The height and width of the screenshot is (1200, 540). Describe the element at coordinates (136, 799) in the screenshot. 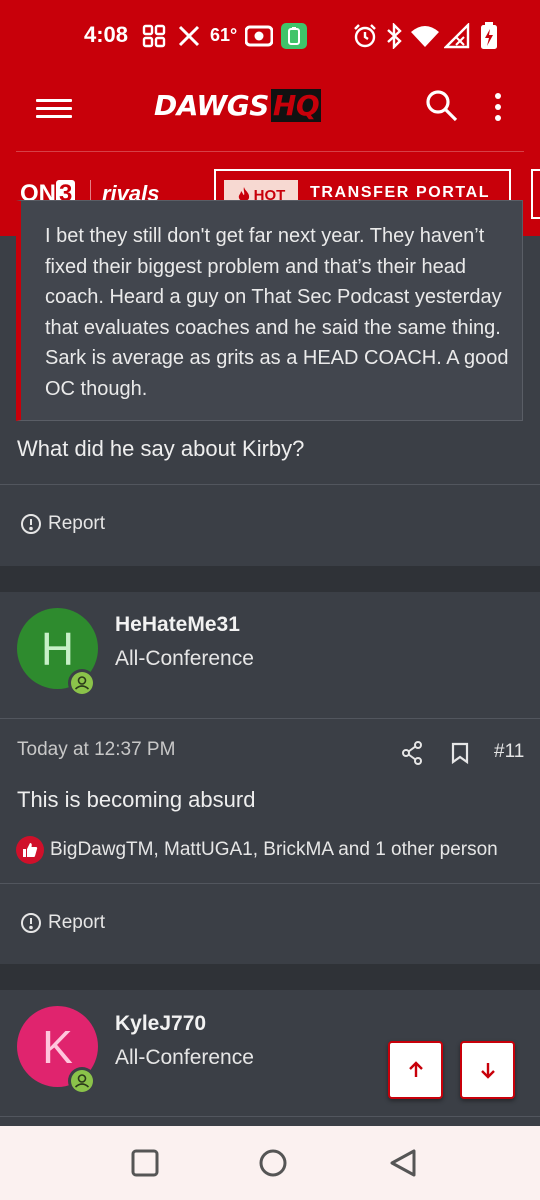

I see `post-body: This is becoming absurd` at that location.